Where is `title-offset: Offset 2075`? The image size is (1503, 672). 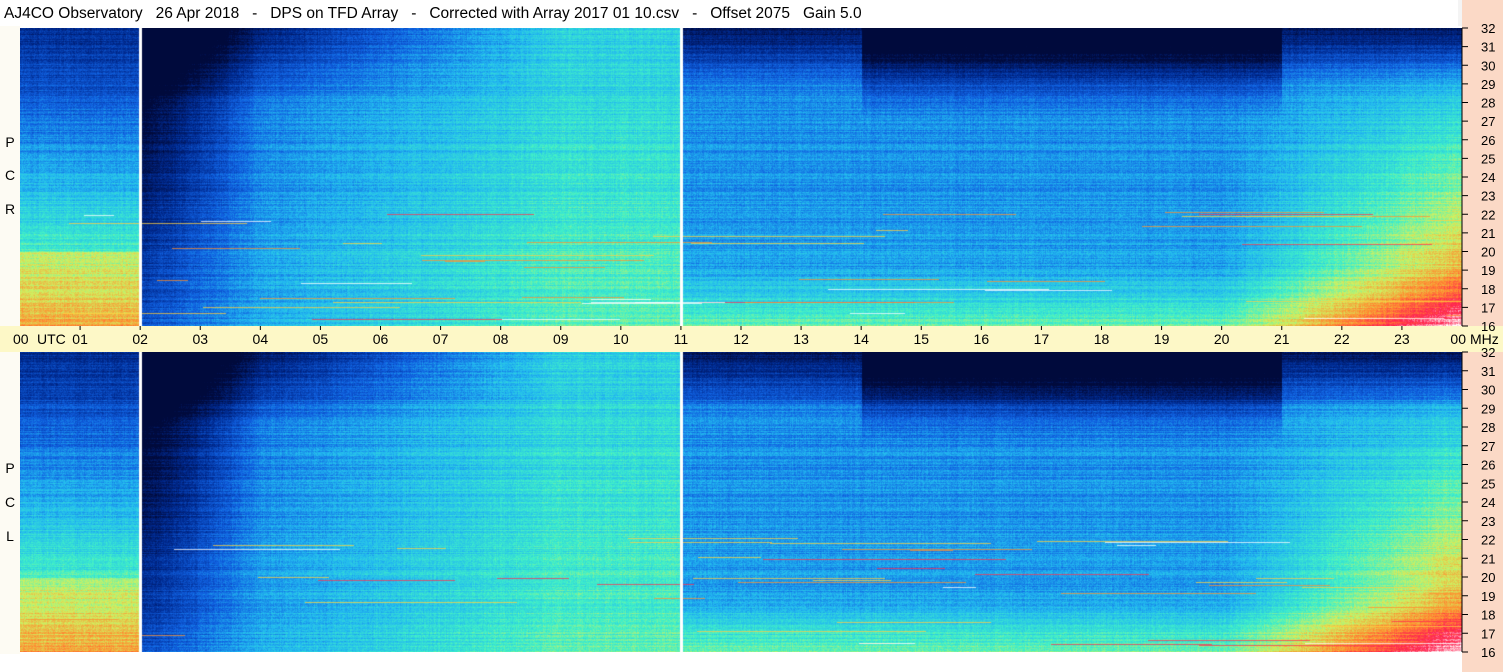
title-offset: Offset 2075 is located at coordinates (750, 13).